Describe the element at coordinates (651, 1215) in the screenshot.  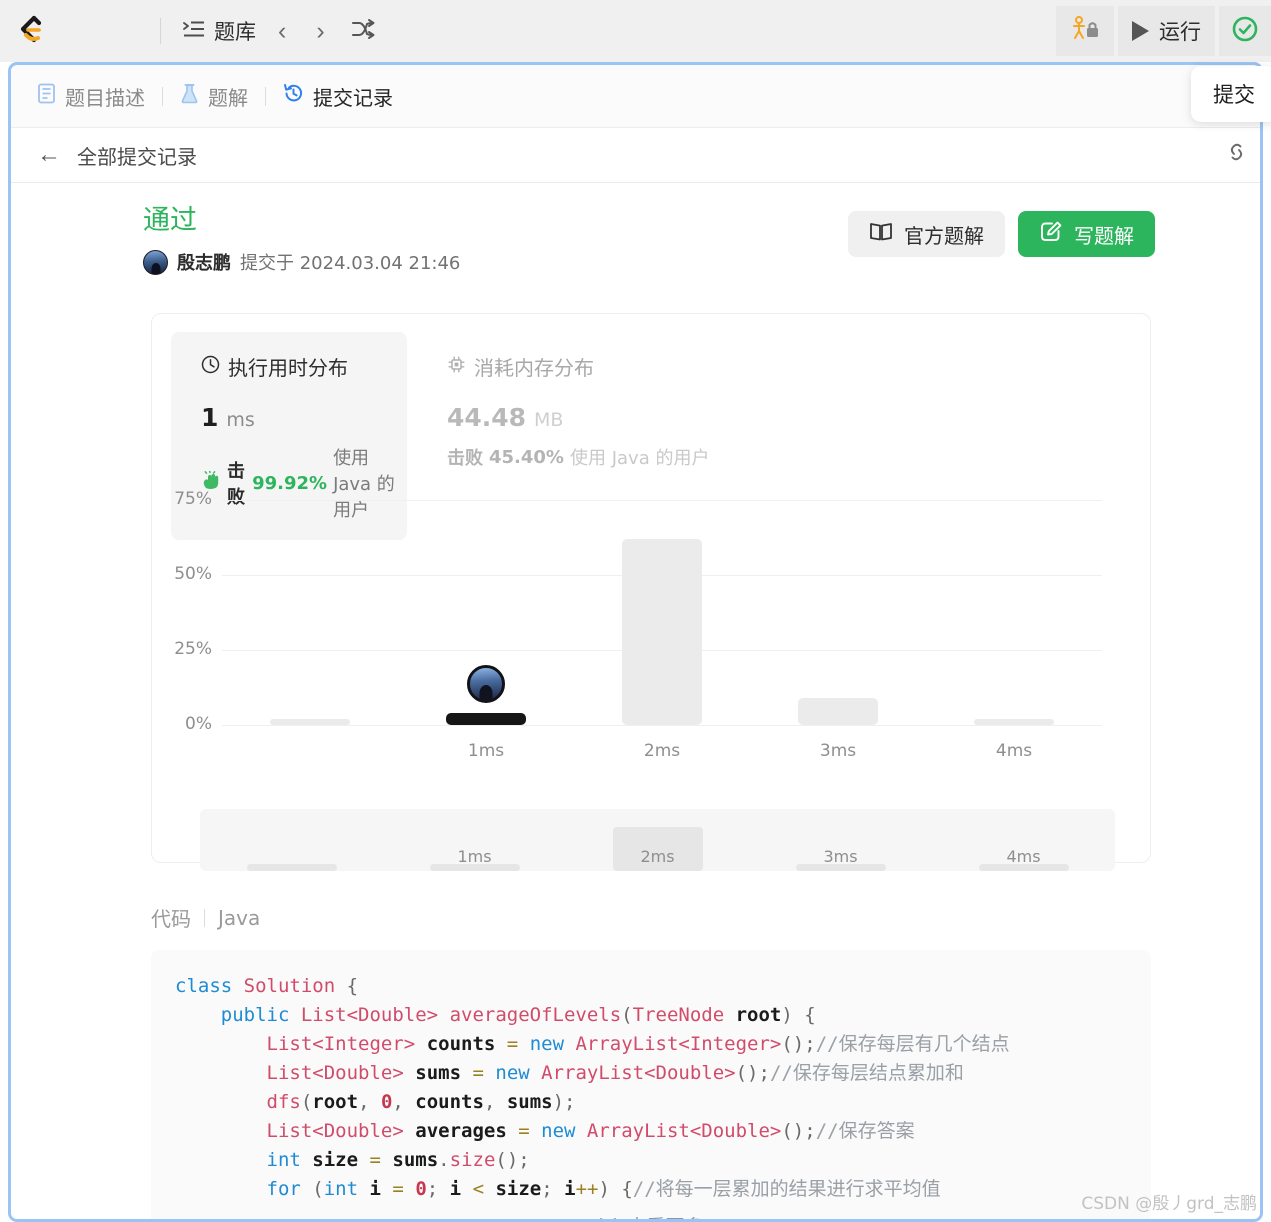
I see `view-more-button: 查看更多` at that location.